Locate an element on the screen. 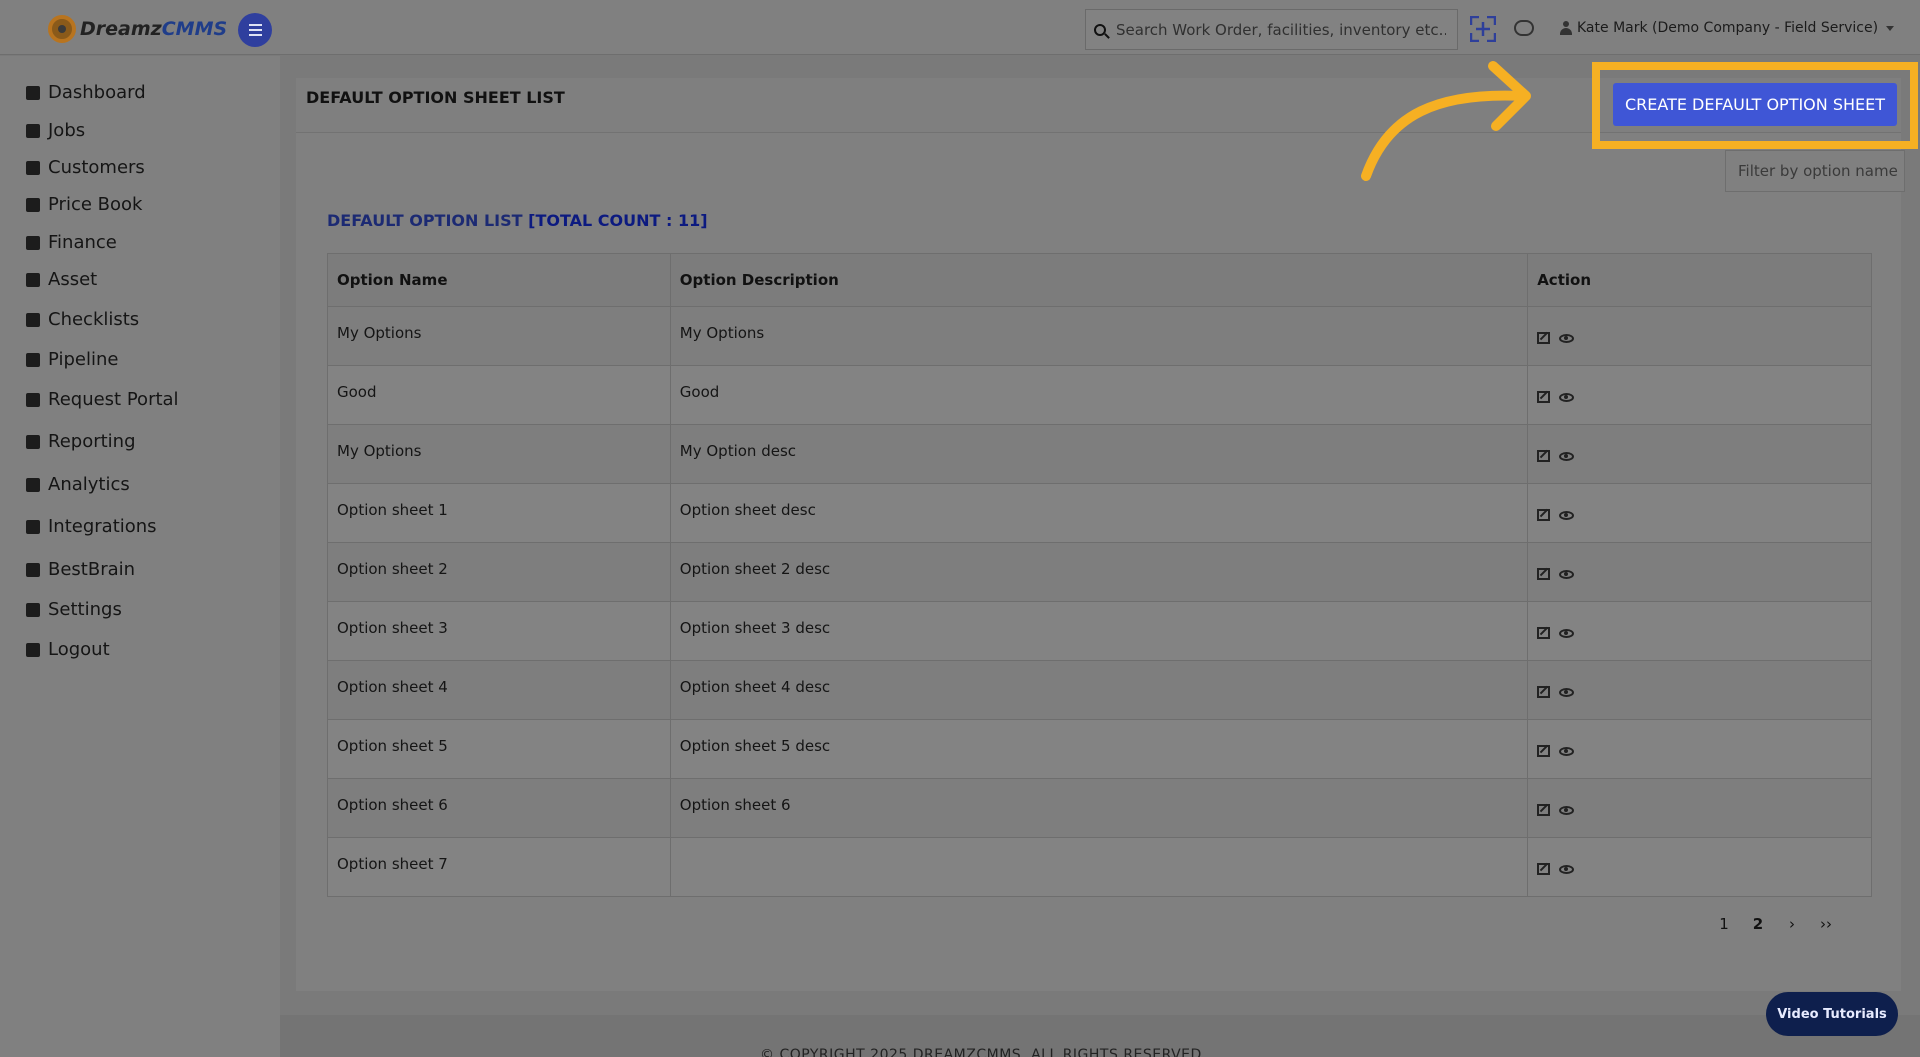  table-row: My Options My Options is located at coordinates (1099, 336).